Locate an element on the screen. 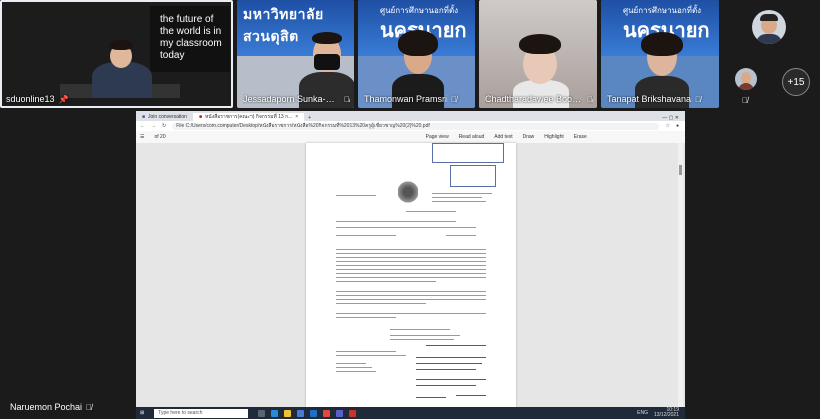 Image resolution: width=820 pixels, height=419 pixels. handwritten-note is located at coordinates (456, 345).